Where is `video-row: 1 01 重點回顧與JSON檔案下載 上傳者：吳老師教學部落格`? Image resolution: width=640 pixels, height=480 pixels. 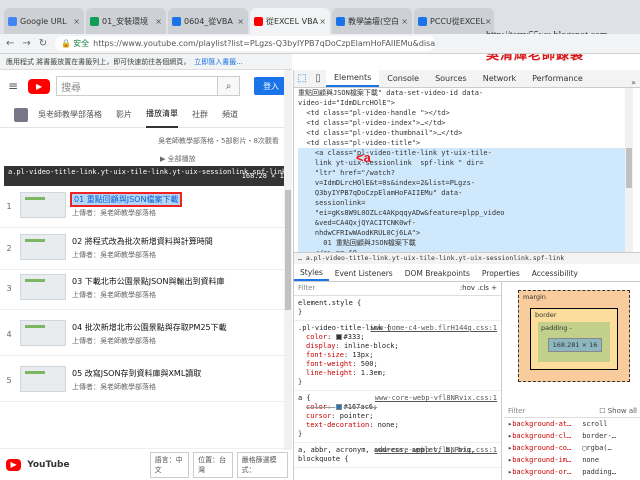 video-row: 1 01 重點回顧與JSON檔案下載 上傳者：吳老師教學部落格 is located at coordinates (146, 208).